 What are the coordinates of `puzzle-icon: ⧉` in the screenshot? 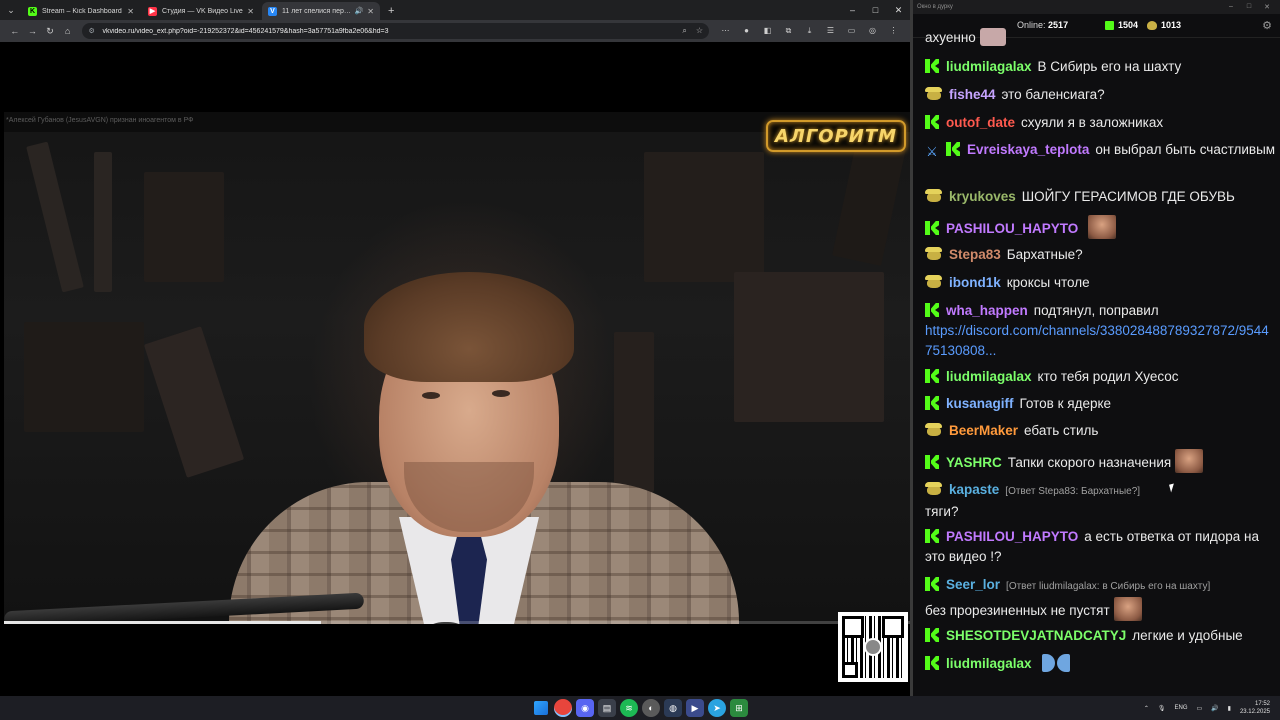 It's located at (788, 31).